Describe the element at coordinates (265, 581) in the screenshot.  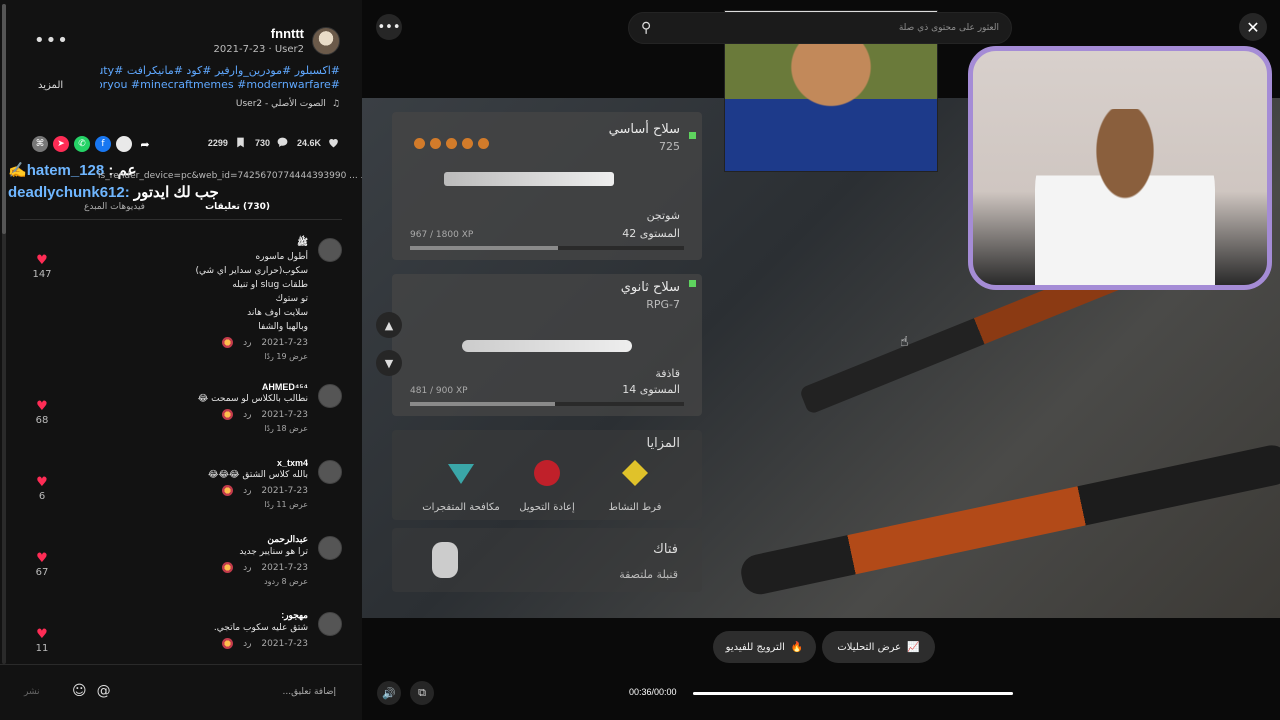
I see `view-replies-link: عرض 8 ردود` at that location.